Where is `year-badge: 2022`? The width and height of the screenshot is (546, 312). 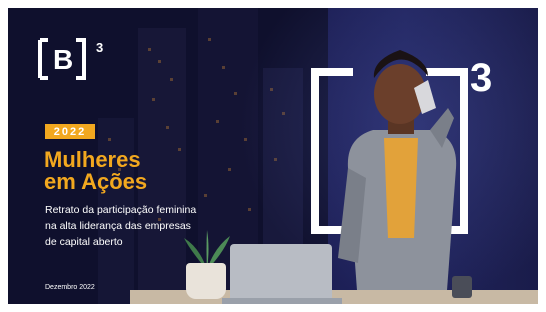 year-badge: 2022 is located at coordinates (70, 131).